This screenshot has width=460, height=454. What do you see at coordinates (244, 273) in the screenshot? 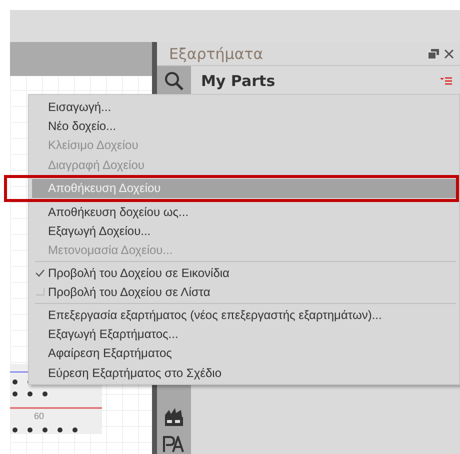
I see `menu-item: Προβολή του Δοχείου σε Εικονίδια` at bounding box center [244, 273].